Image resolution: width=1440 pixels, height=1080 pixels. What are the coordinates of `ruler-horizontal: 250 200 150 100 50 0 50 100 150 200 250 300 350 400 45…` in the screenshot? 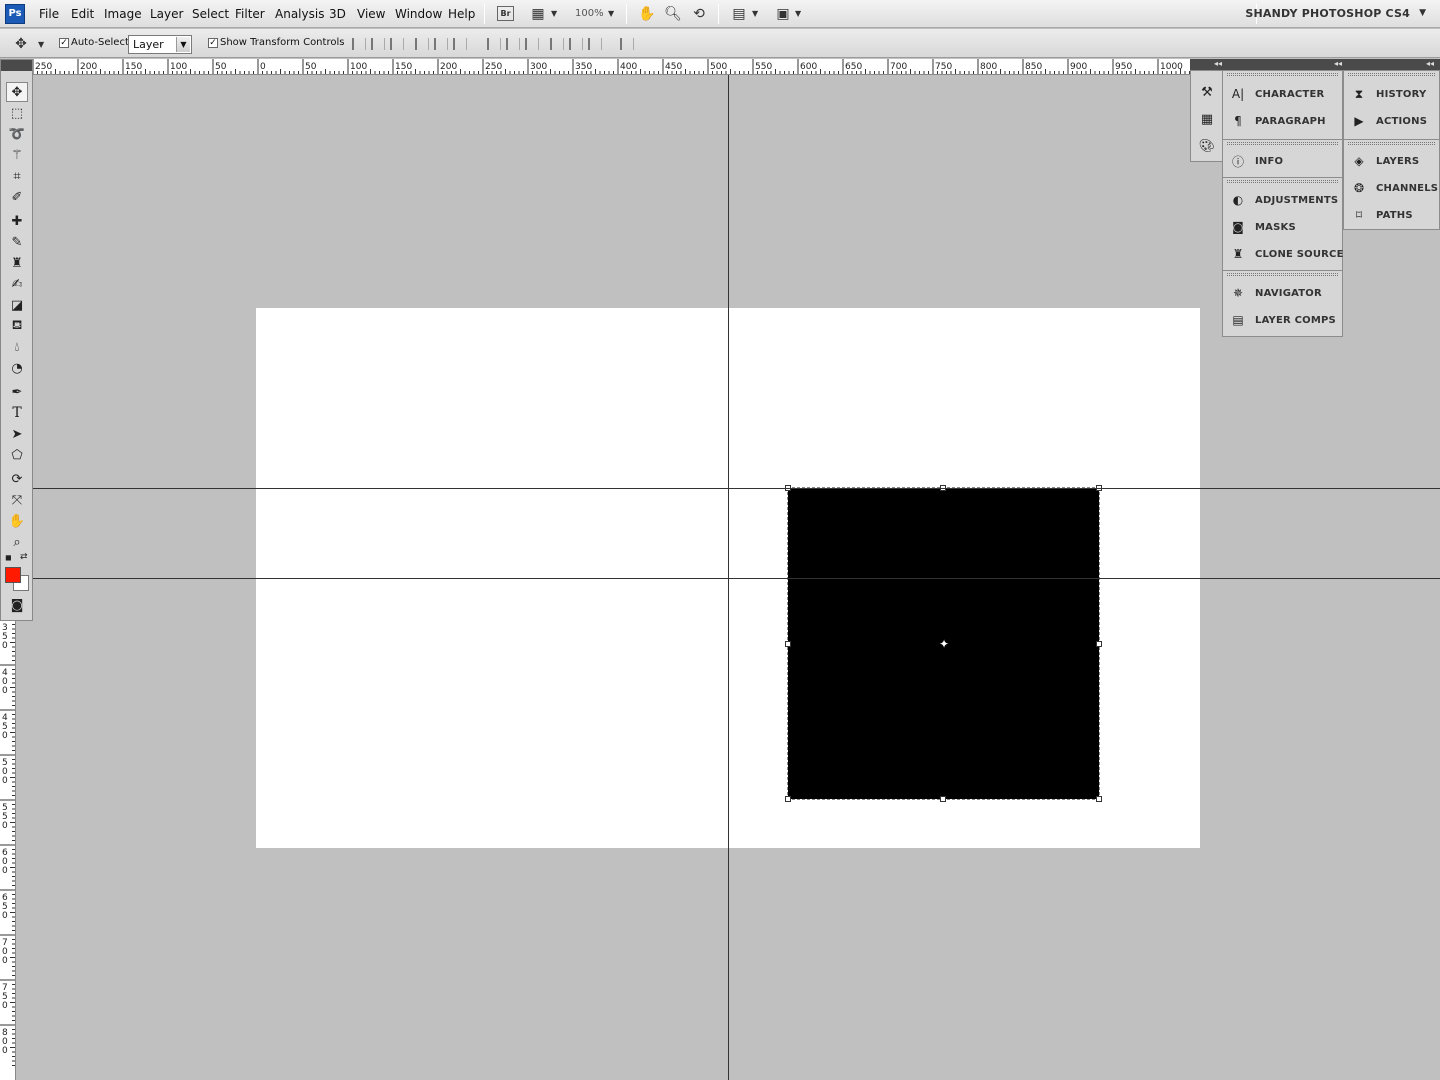 It's located at (611, 67).